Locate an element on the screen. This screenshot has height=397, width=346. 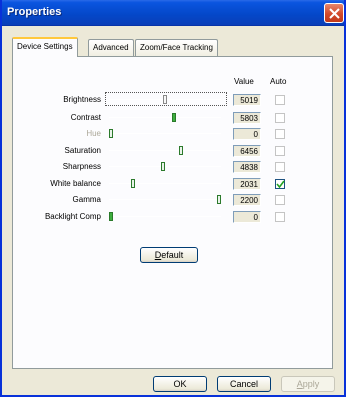
tab-advanced: Advanced is located at coordinates (111, 47).